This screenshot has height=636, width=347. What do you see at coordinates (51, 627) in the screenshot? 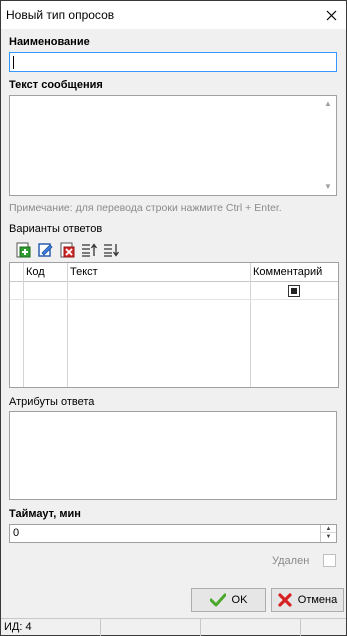
I see `status-cell-id: ИД: 4` at bounding box center [51, 627].